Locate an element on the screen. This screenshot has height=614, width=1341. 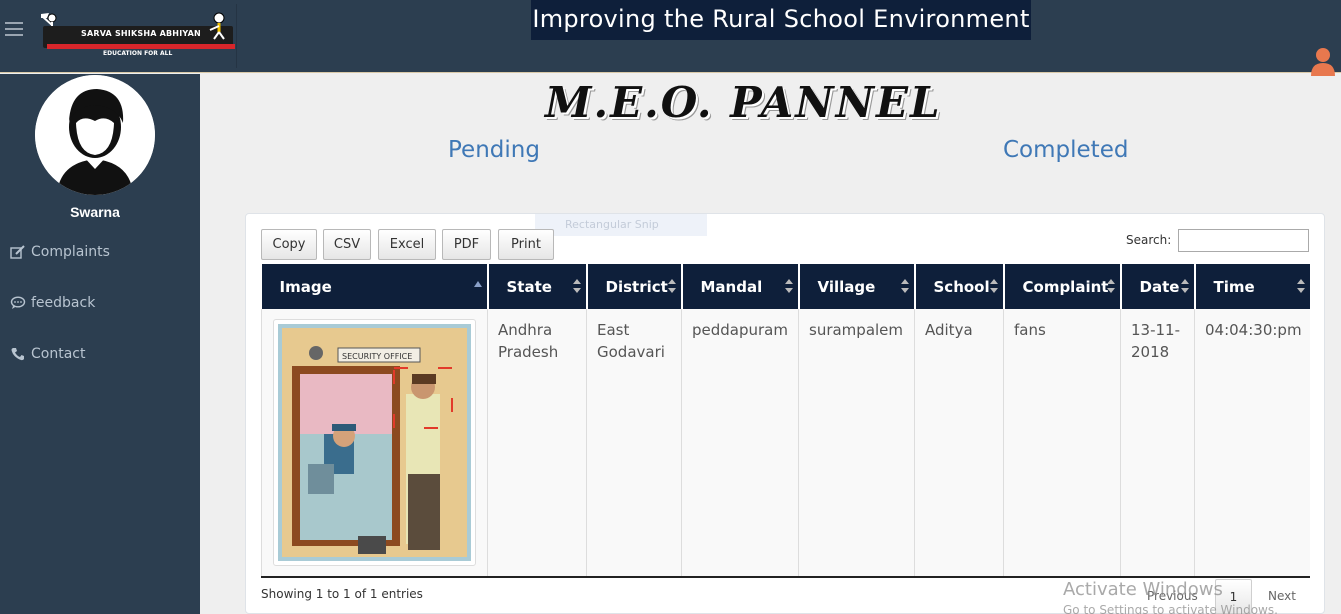
sidebar-item-label: feedback is located at coordinates (63, 303).